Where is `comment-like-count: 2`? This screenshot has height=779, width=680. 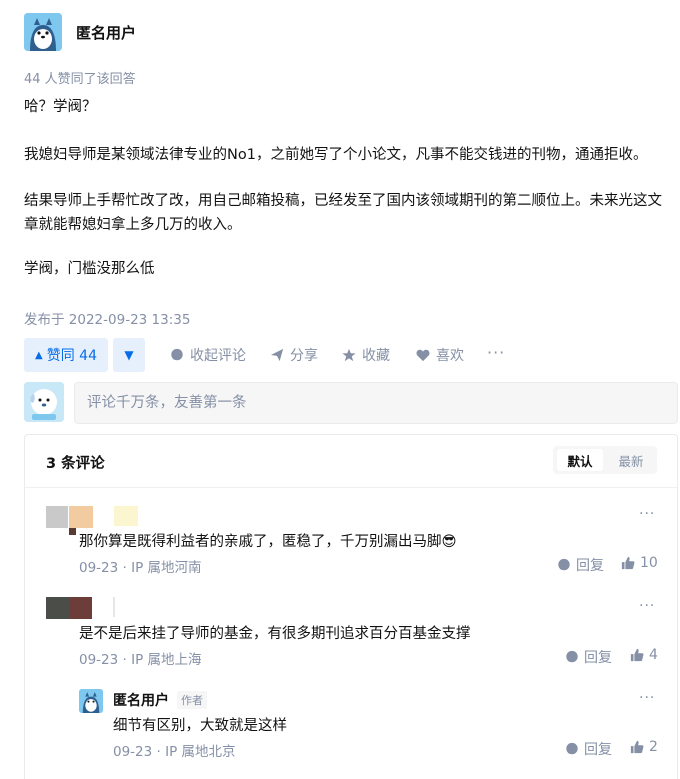 comment-like-count: 2 is located at coordinates (653, 747).